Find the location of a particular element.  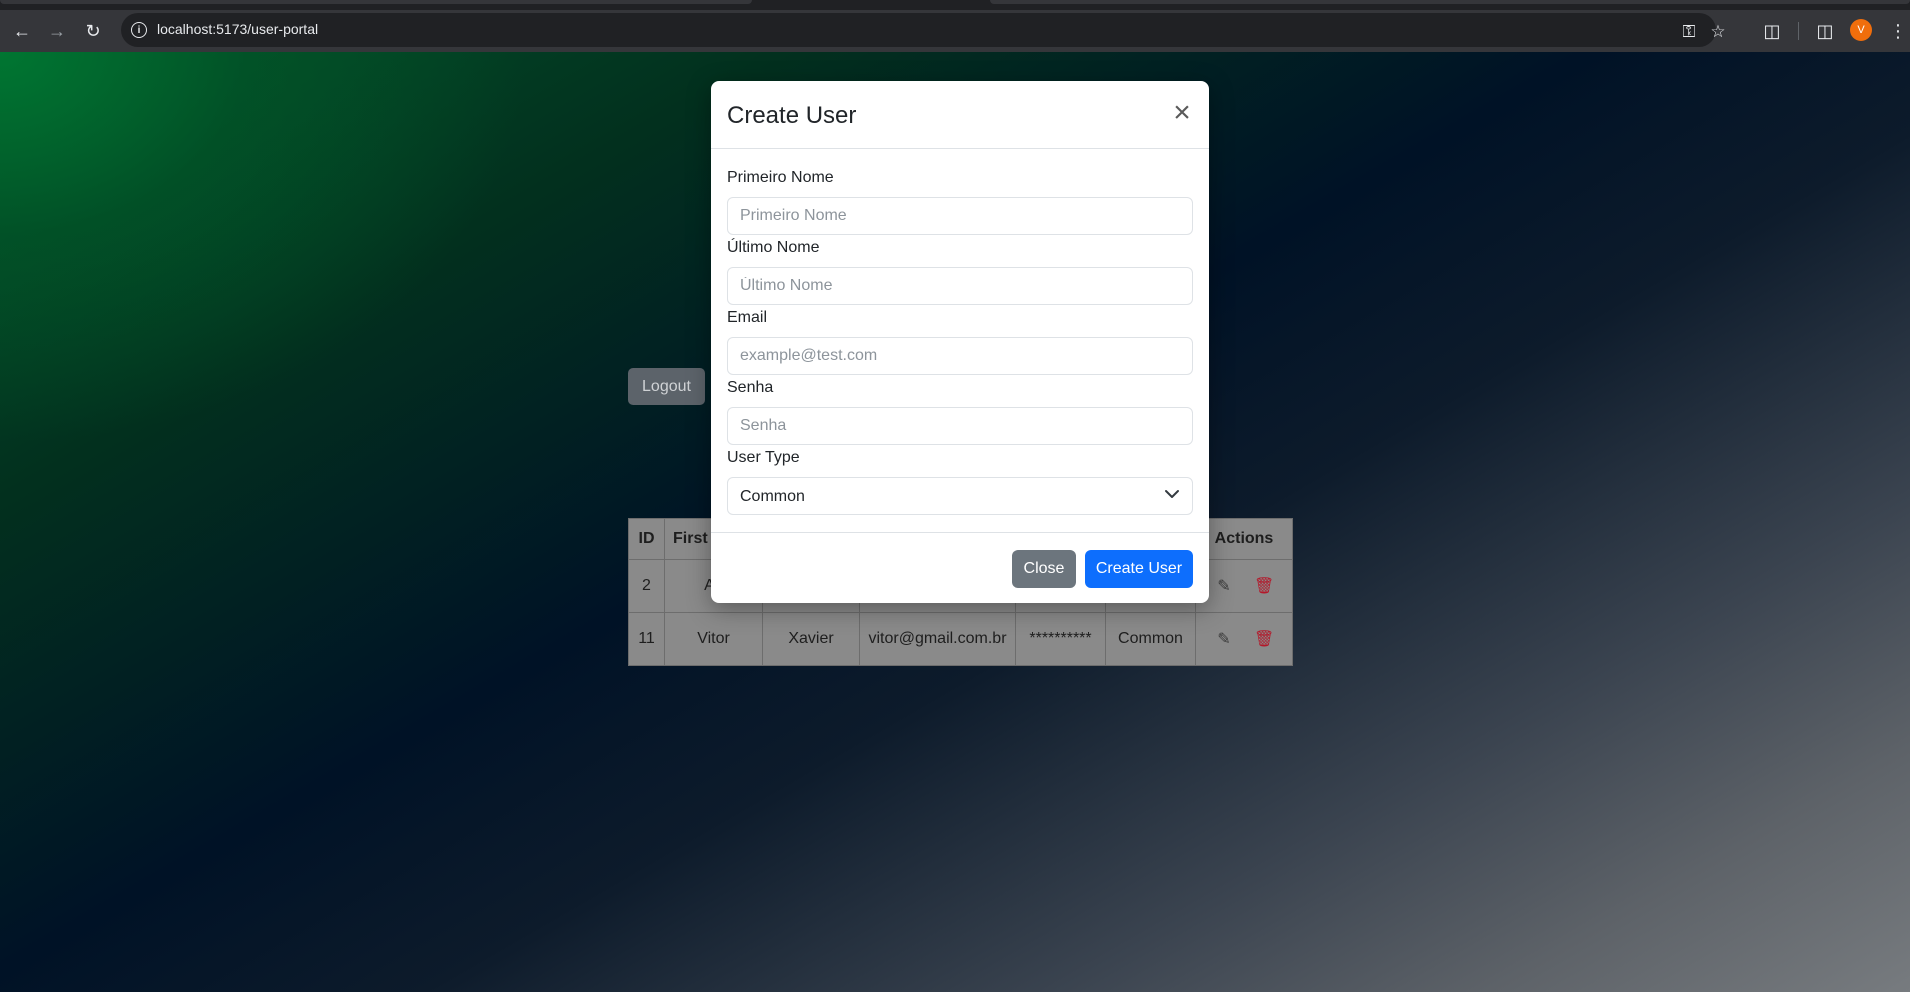

cell-password: ********** is located at coordinates (1060, 639).